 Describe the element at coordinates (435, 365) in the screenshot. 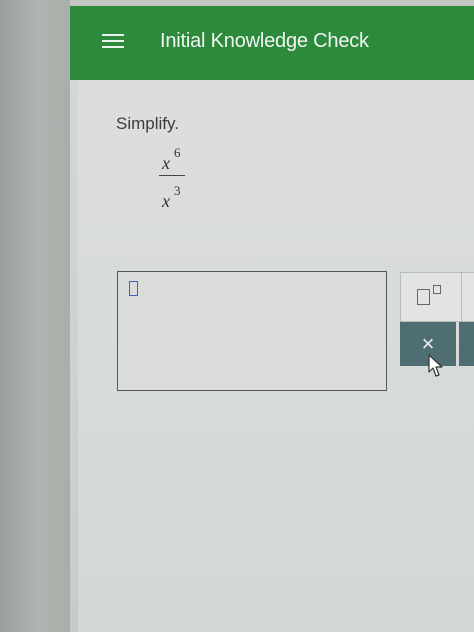

I see `mouse-pointer-icon` at that location.